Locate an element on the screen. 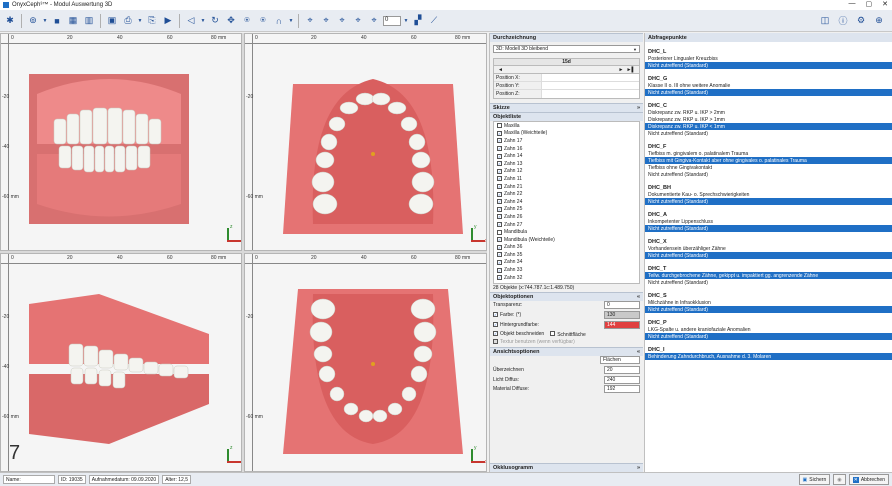 This screenshot has width=892, height=486. last-button: ►▌ is located at coordinates (631, 70).